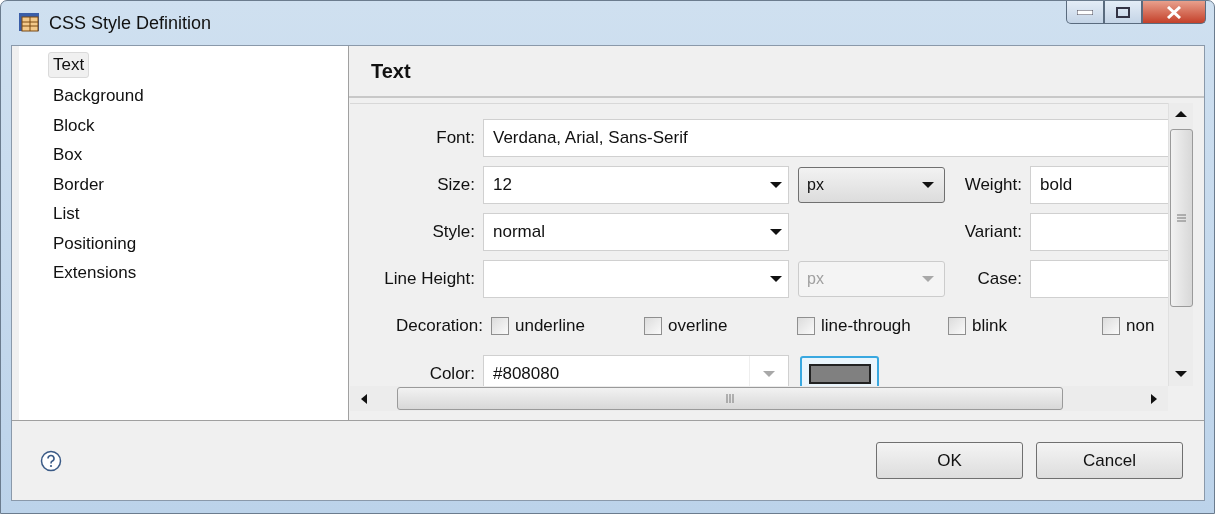 Image resolution: width=1215 pixels, height=514 pixels. What do you see at coordinates (130, 23) in the screenshot?
I see `window-title: CSS Style Definition` at bounding box center [130, 23].